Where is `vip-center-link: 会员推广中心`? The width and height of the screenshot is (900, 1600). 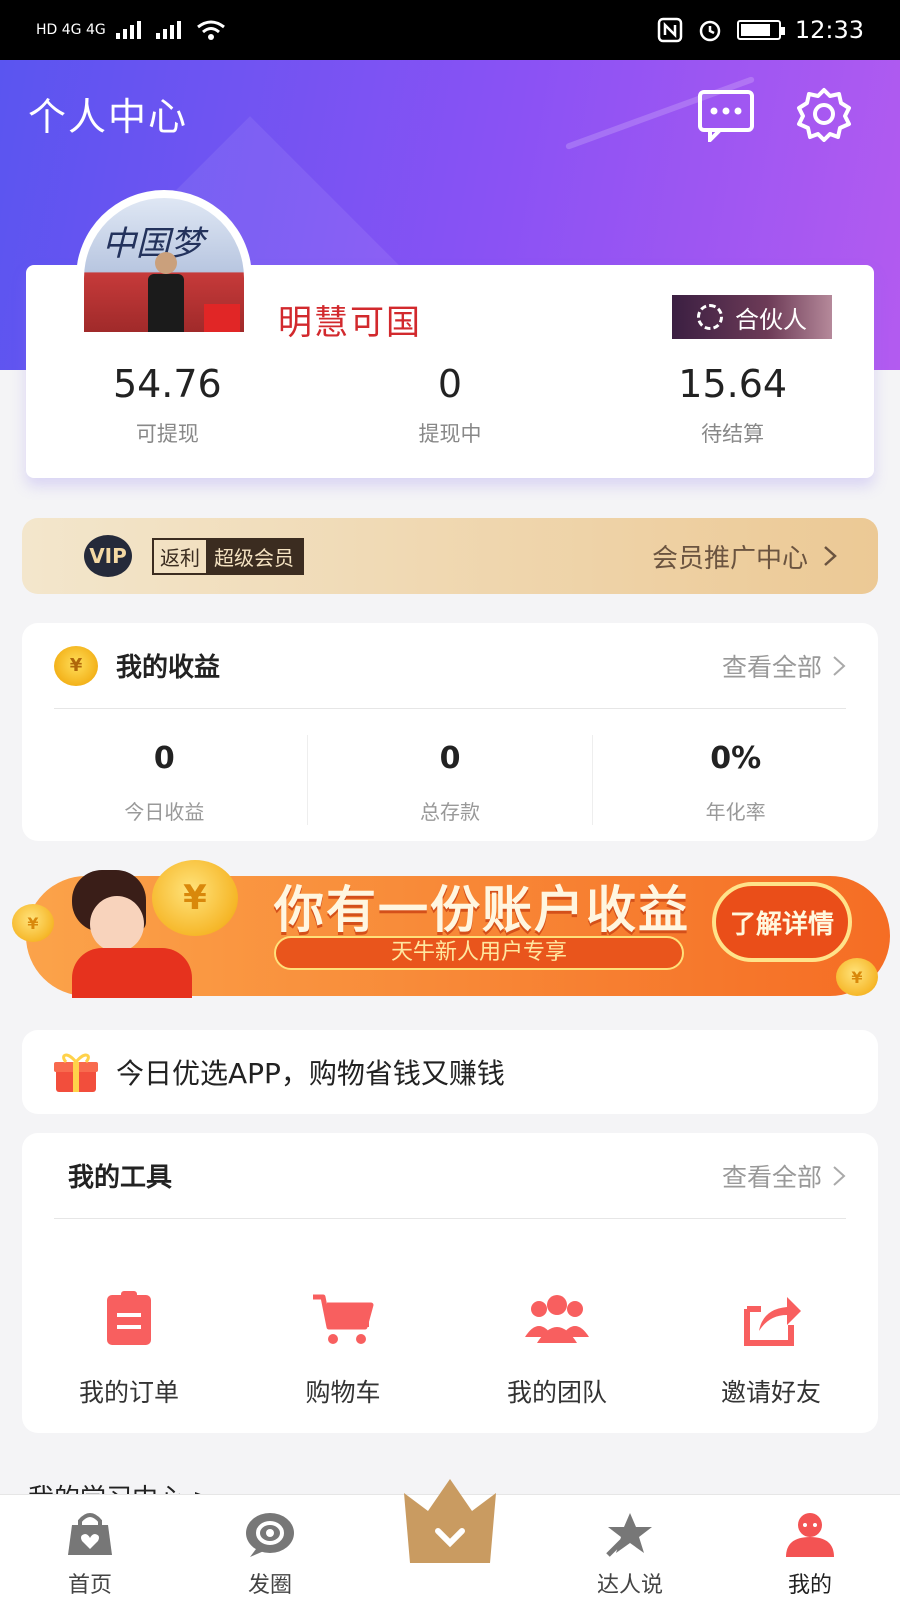 vip-center-link: 会员推广中心 is located at coordinates (745, 556).